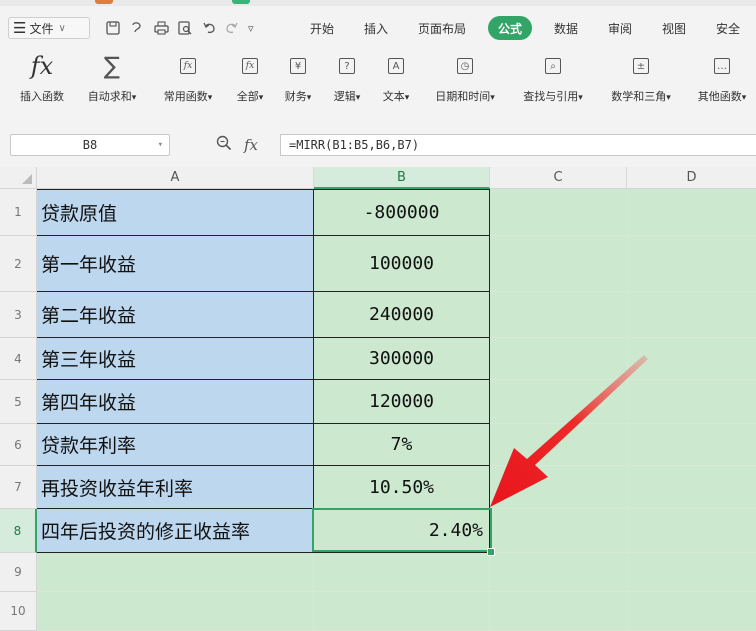 This screenshot has width=756, height=631. What do you see at coordinates (175, 212) in the screenshot?
I see `cell-a1: 贷款原值` at bounding box center [175, 212].